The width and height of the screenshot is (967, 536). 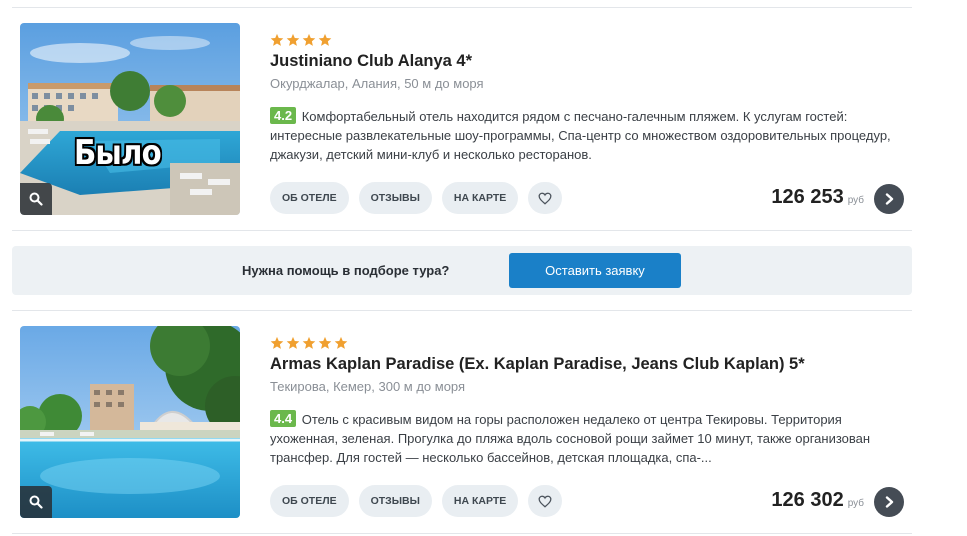 I want to click on hotel-price: 126 253 руб, so click(x=817, y=197).